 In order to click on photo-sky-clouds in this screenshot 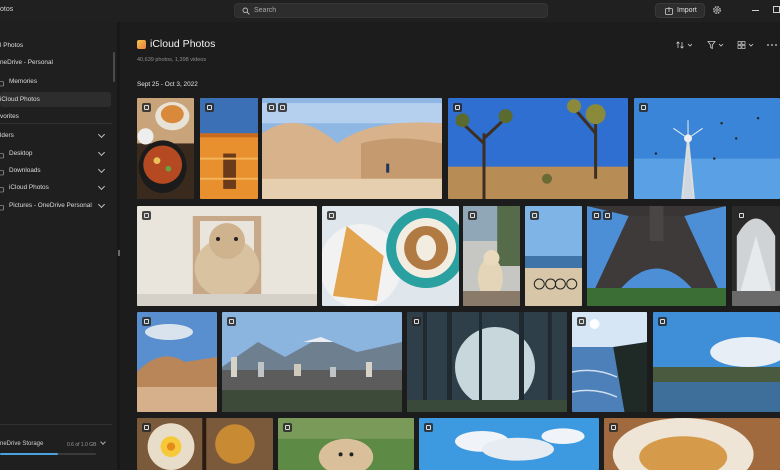, I will do `click(509, 444)`.